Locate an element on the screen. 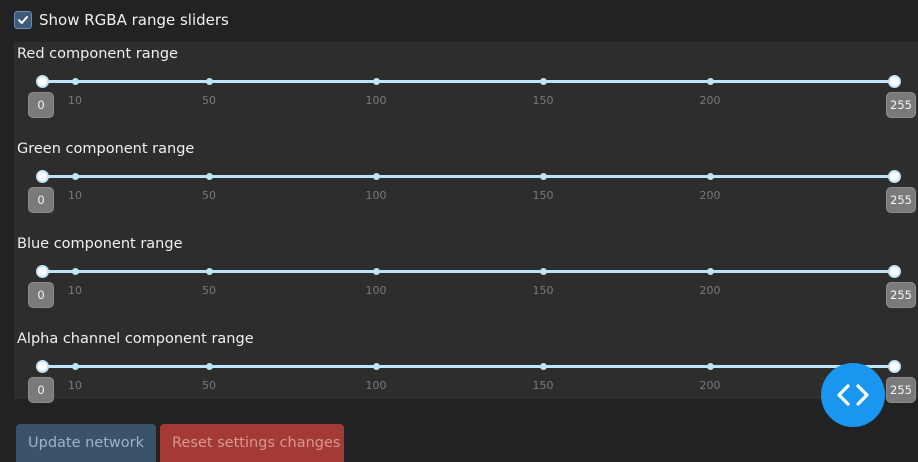 The height and width of the screenshot is (462, 918). checkmark-icon is located at coordinates (23, 20).